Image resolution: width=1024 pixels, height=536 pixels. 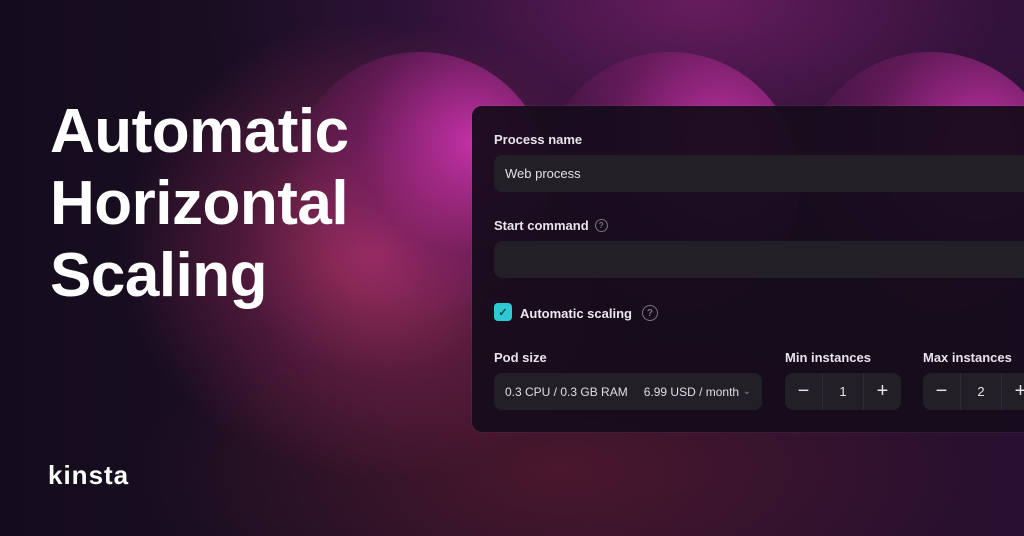 I want to click on headline-line: Horizontal, so click(x=199, y=203).